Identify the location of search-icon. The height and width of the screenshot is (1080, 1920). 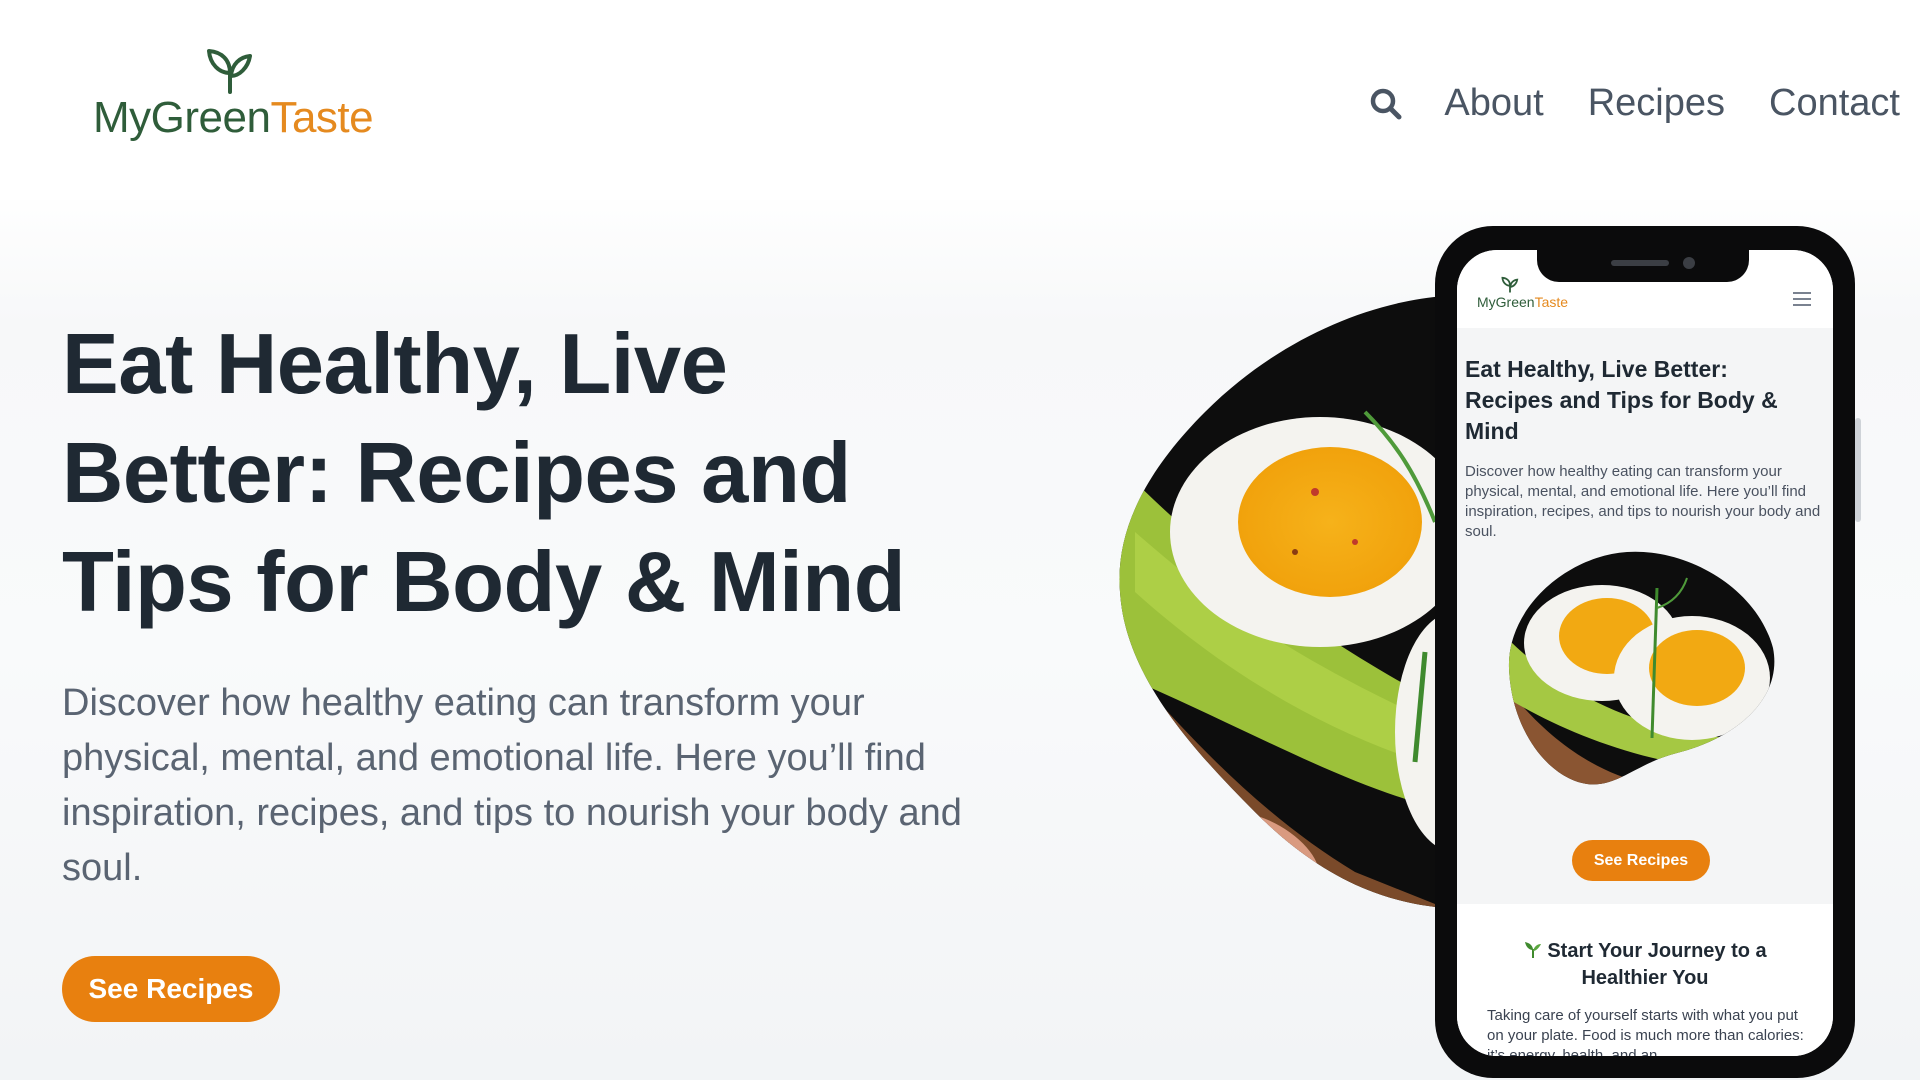
(1386, 104).